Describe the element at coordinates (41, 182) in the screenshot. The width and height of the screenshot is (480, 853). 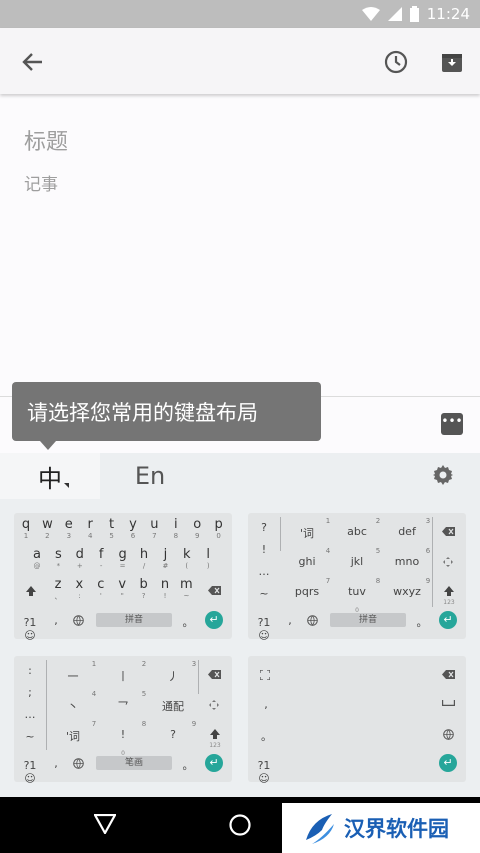
I see `note-body-field: 记事` at that location.